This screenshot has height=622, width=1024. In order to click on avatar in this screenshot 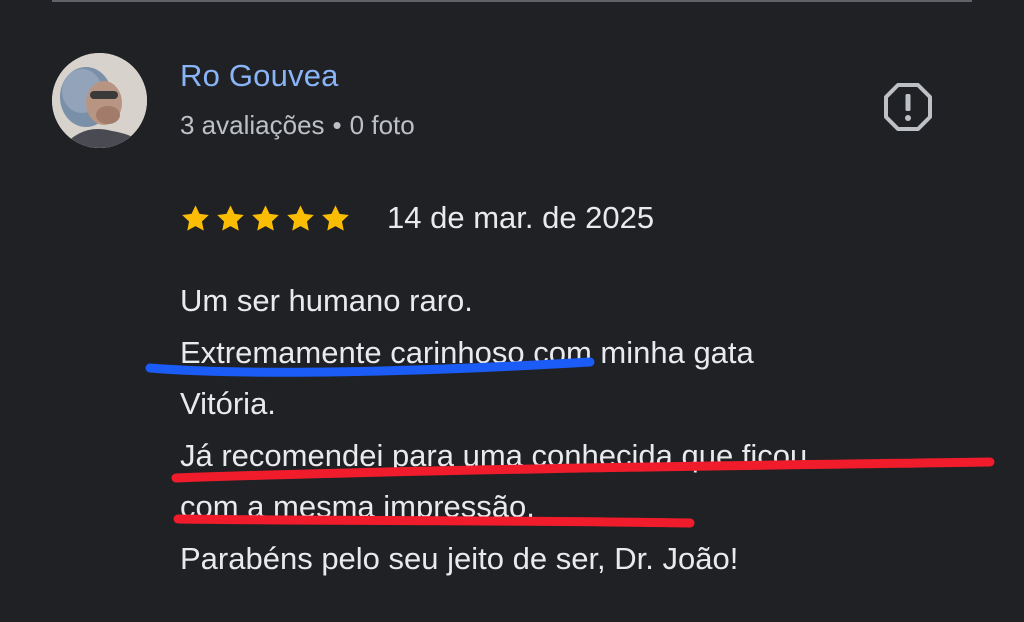, I will do `click(99, 100)`.